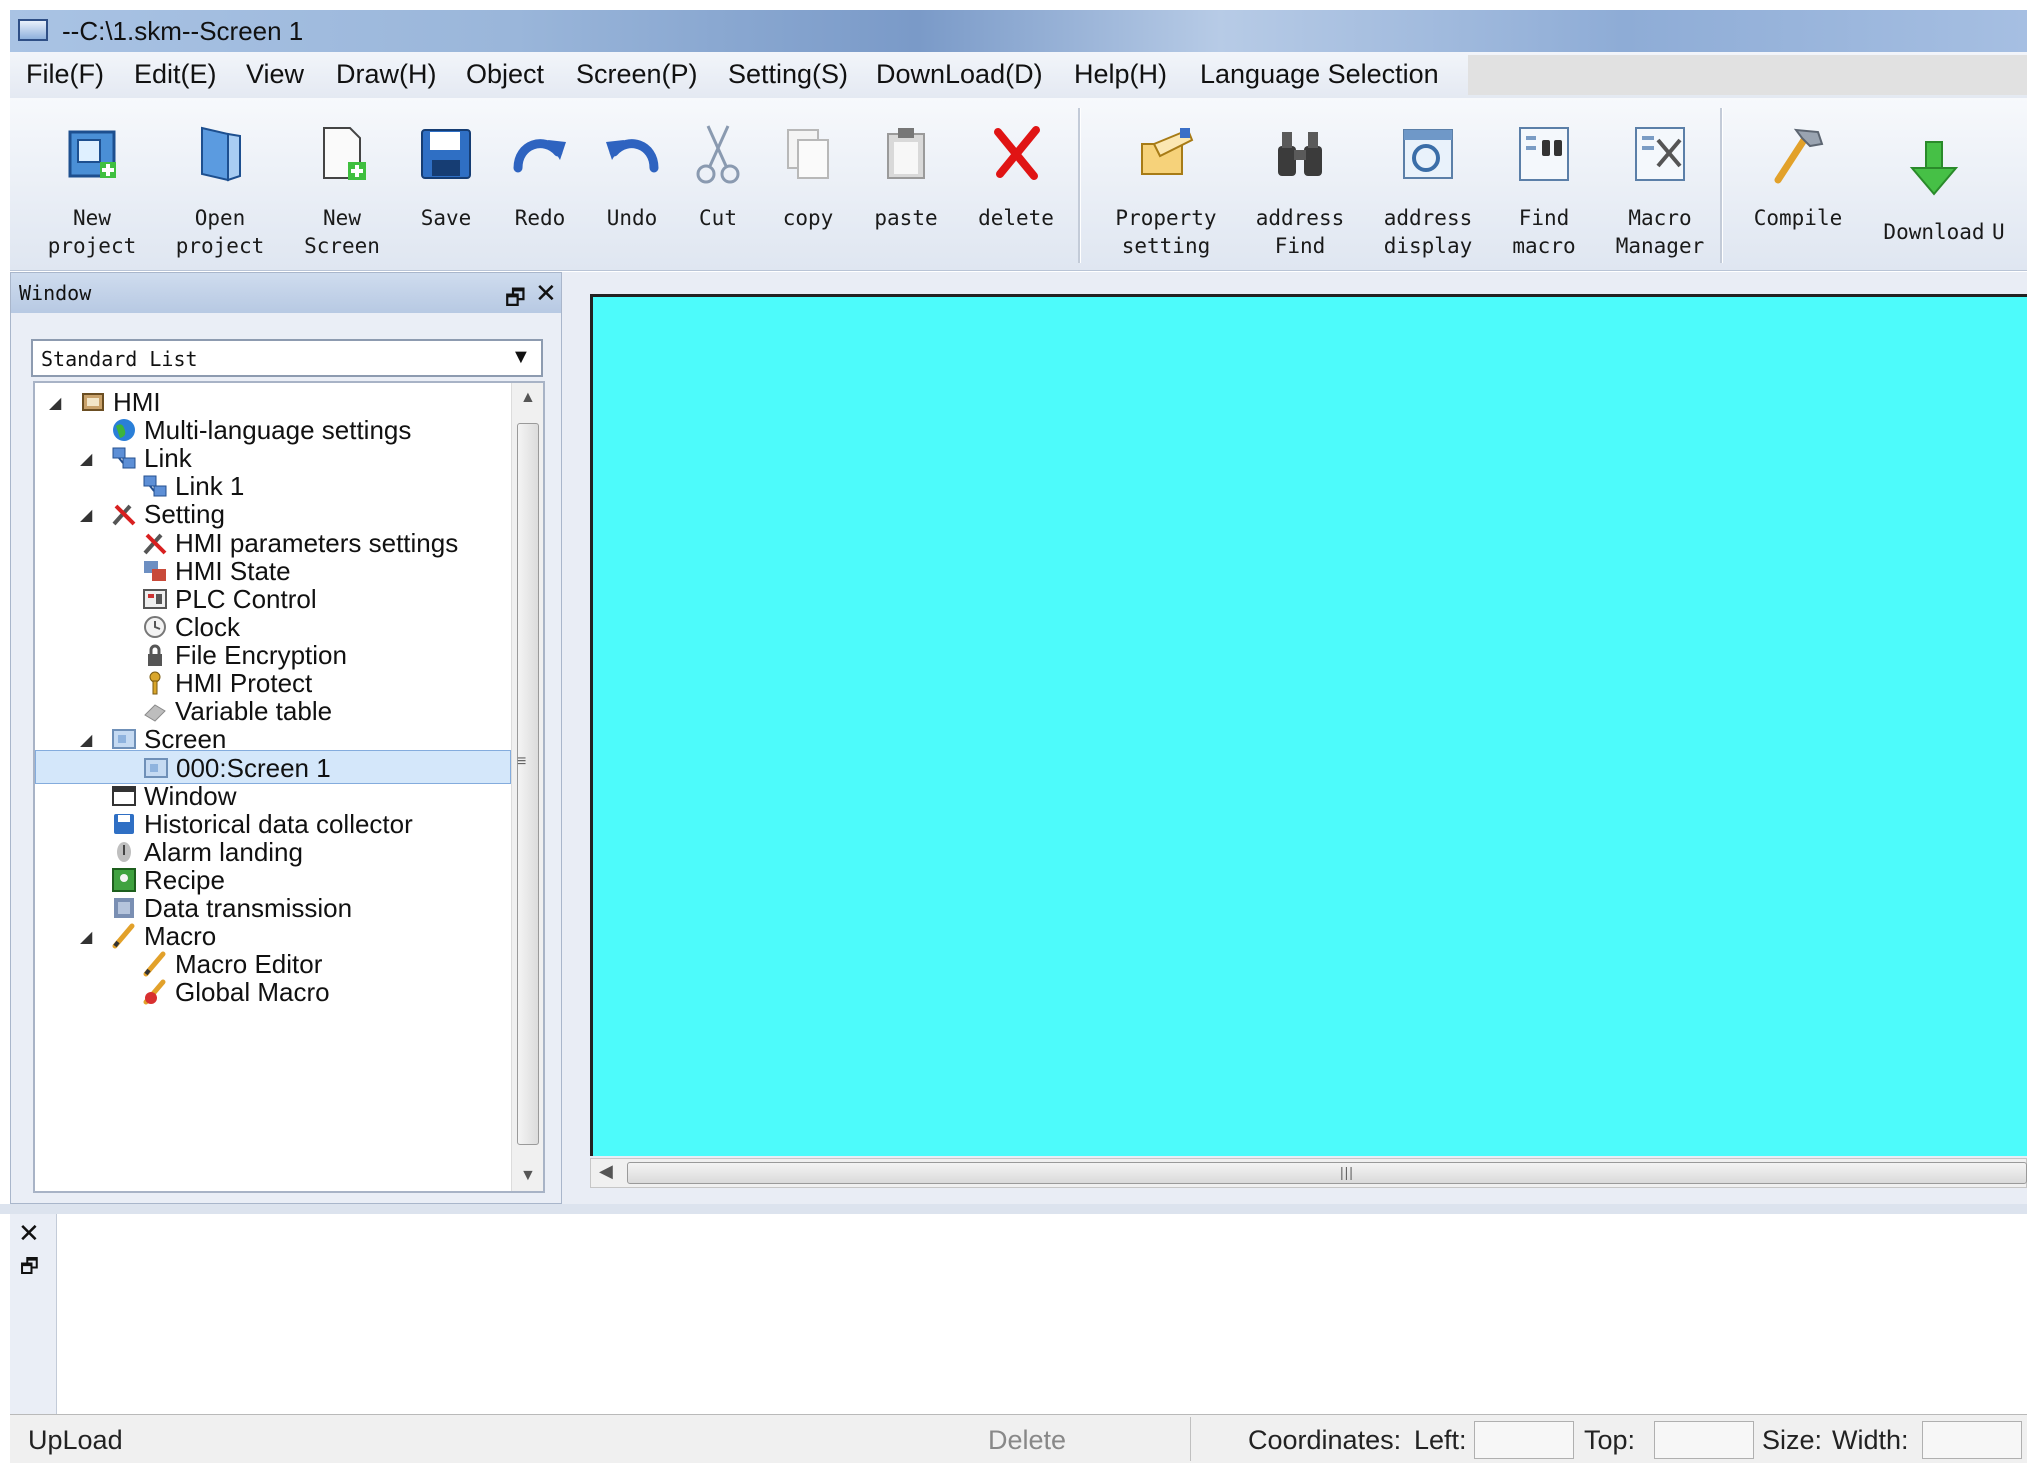  I want to click on status-delete-text: Delete, so click(1027, 1440).